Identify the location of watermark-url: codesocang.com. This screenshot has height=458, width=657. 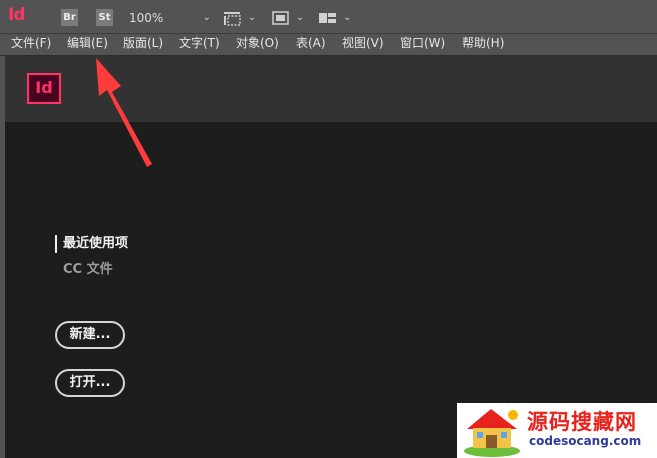
(585, 441).